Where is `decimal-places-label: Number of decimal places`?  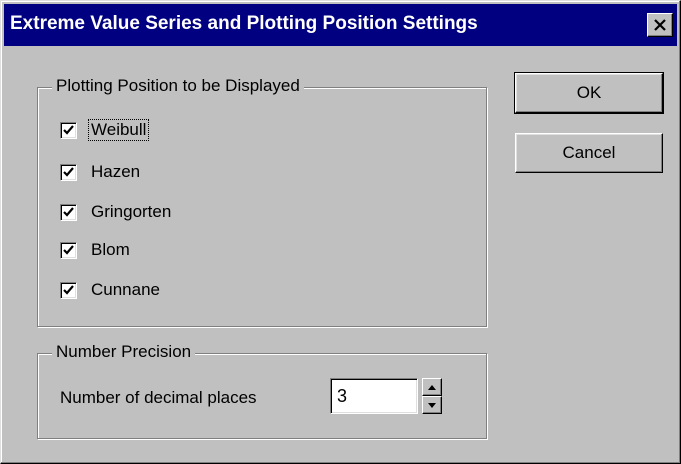 decimal-places-label: Number of decimal places is located at coordinates (158, 397).